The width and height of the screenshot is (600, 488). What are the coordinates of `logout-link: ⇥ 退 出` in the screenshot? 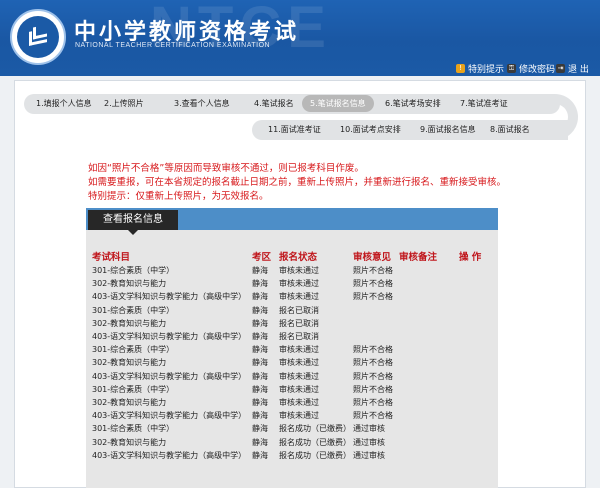 It's located at (572, 68).